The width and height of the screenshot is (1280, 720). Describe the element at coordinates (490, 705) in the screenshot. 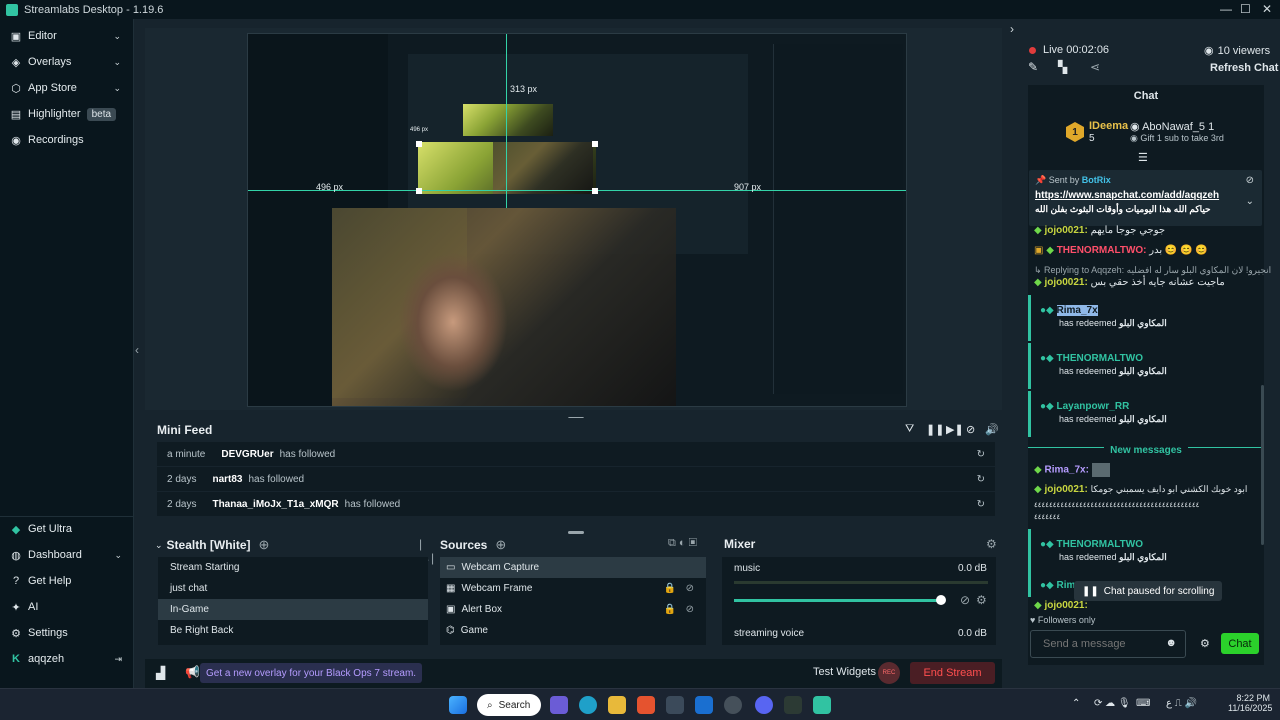

I see `search-icon: ⌕` at that location.